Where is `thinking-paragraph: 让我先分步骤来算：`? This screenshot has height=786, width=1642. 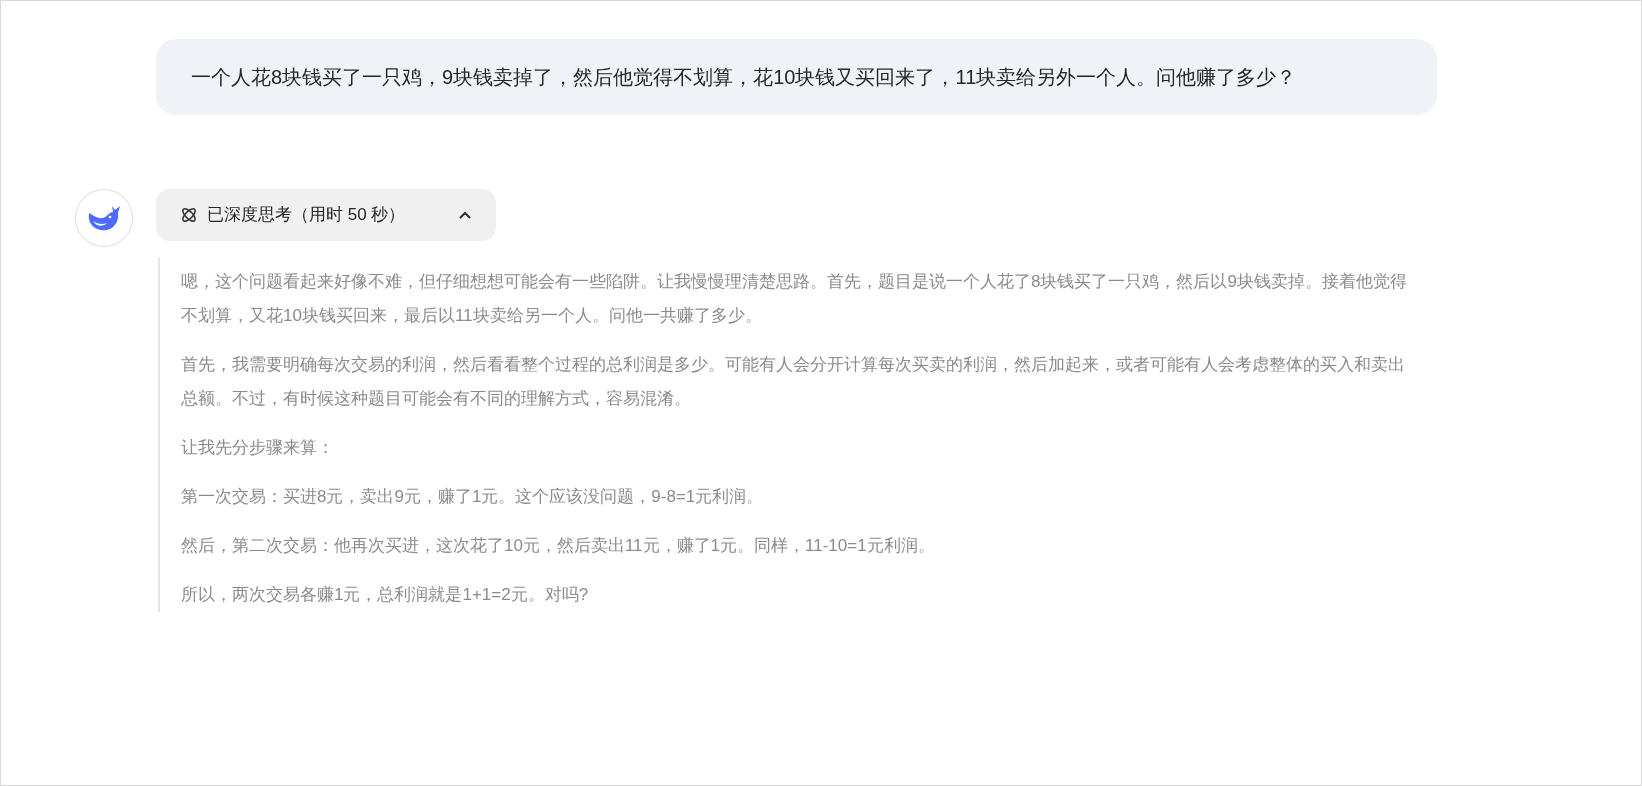 thinking-paragraph: 让我先分步骤来算： is located at coordinates (258, 448).